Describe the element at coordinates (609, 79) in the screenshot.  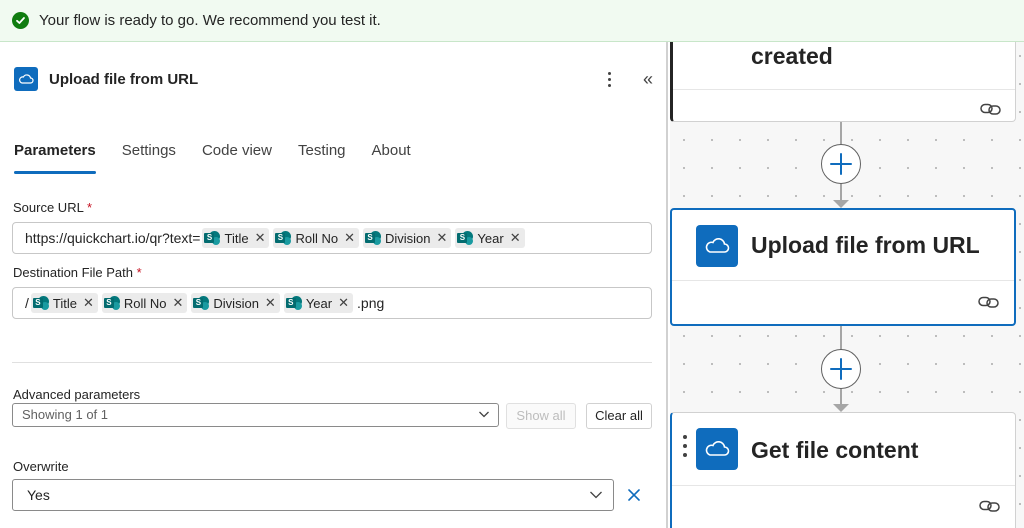
I see `more-options-icon` at that location.